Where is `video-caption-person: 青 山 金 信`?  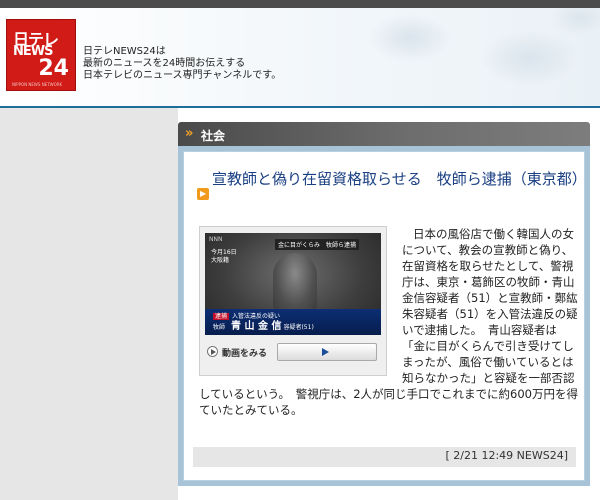
video-caption-person: 青 山 金 信 is located at coordinates (256, 326).